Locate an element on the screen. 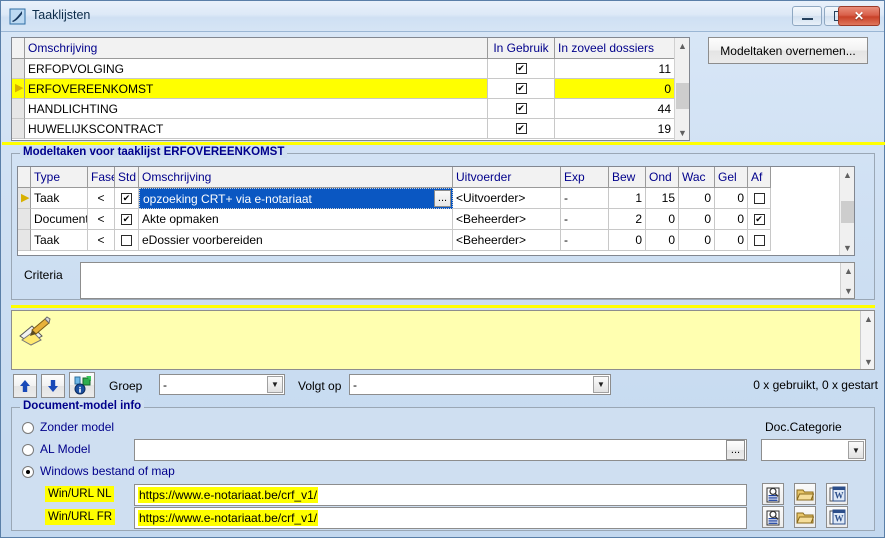  column-header-af: Af is located at coordinates (759, 177).